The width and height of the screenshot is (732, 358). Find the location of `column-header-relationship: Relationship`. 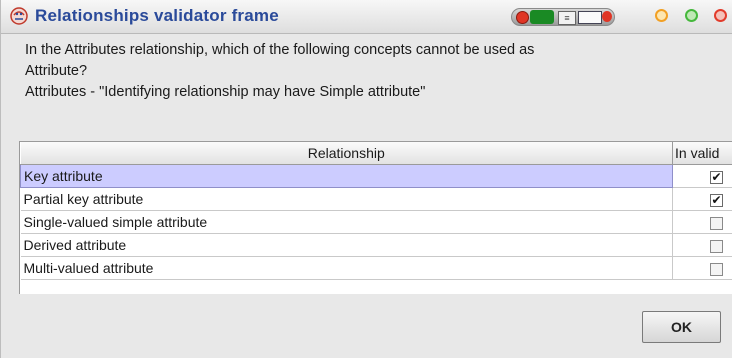

column-header-relationship: Relationship is located at coordinates (346, 153).